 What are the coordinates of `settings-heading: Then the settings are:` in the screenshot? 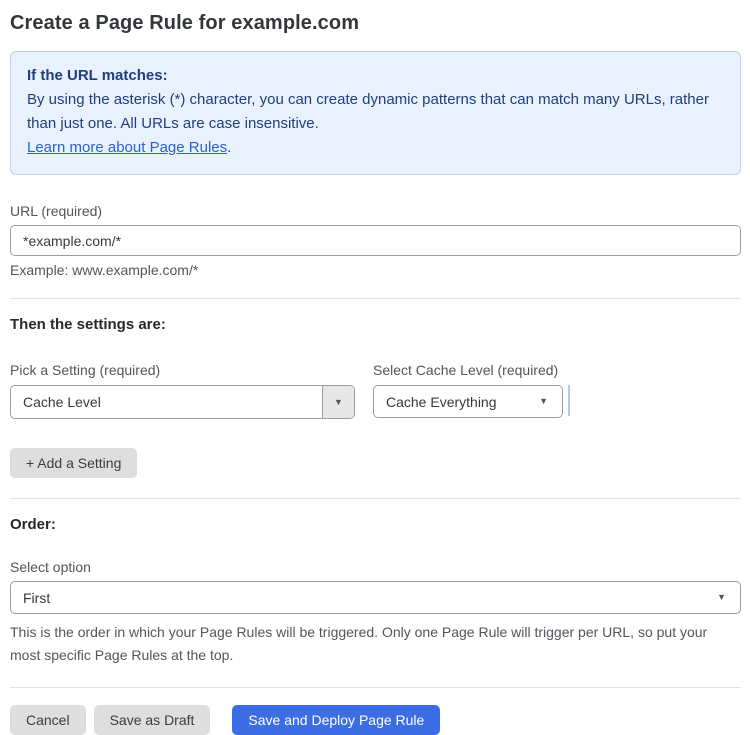 It's located at (88, 324).